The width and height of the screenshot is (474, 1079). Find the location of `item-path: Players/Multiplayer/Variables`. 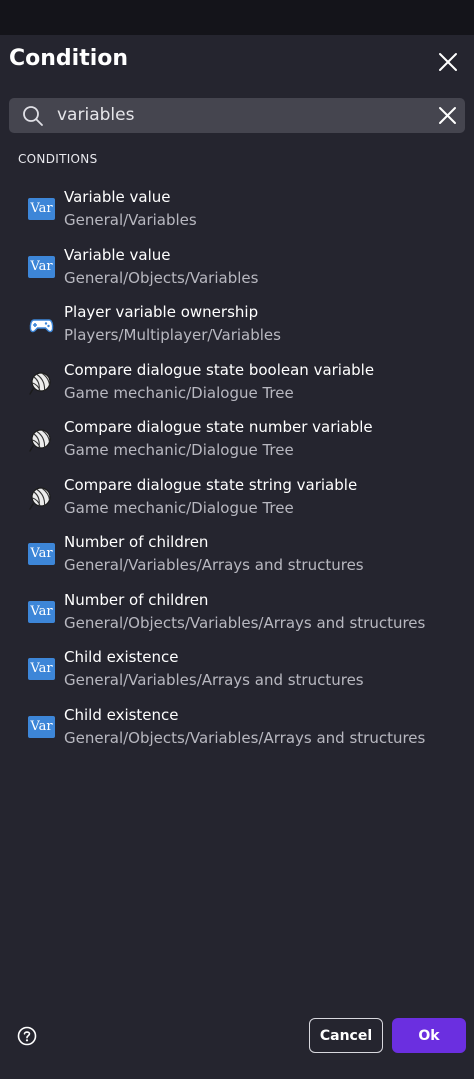

item-path: Players/Multiplayer/Variables is located at coordinates (172, 335).